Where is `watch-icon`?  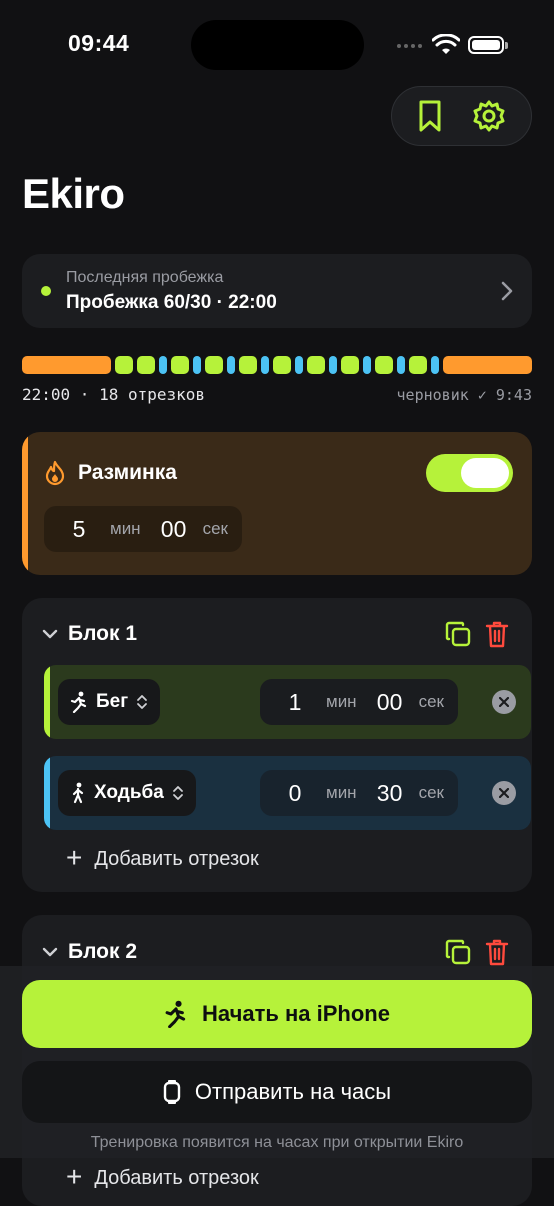 watch-icon is located at coordinates (172, 1092).